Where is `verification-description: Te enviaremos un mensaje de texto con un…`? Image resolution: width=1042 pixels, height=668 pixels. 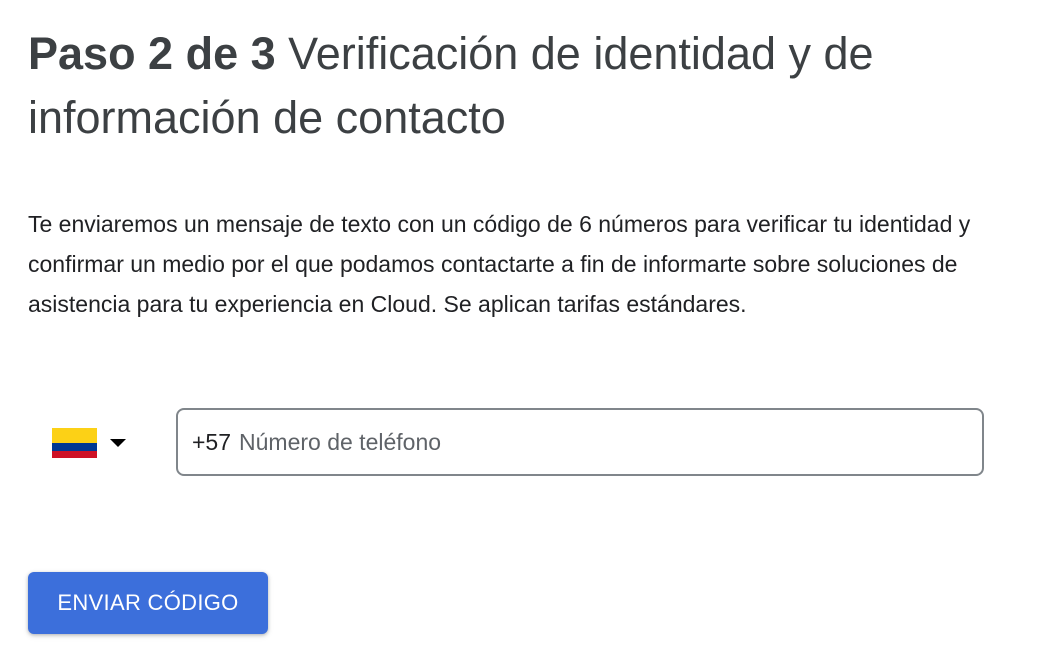 verification-description: Te enviaremos un mensaje de texto con un… is located at coordinates (499, 264).